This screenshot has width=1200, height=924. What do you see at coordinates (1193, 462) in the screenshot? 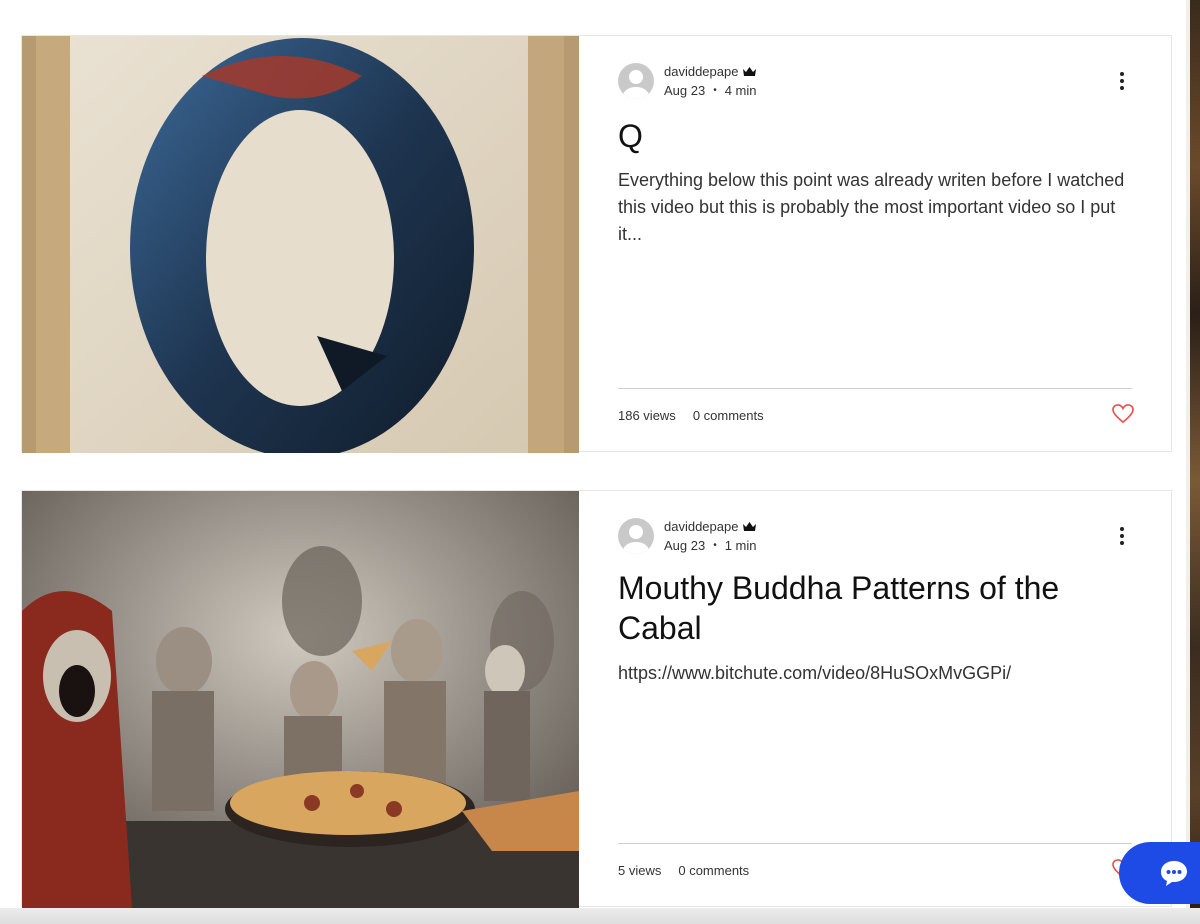
I see `background-edge` at bounding box center [1193, 462].